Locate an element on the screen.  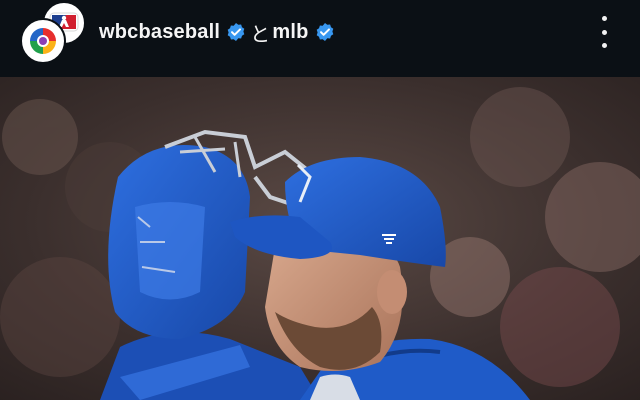
owner-primary-link: wbcbaseball is located at coordinates (159, 32).